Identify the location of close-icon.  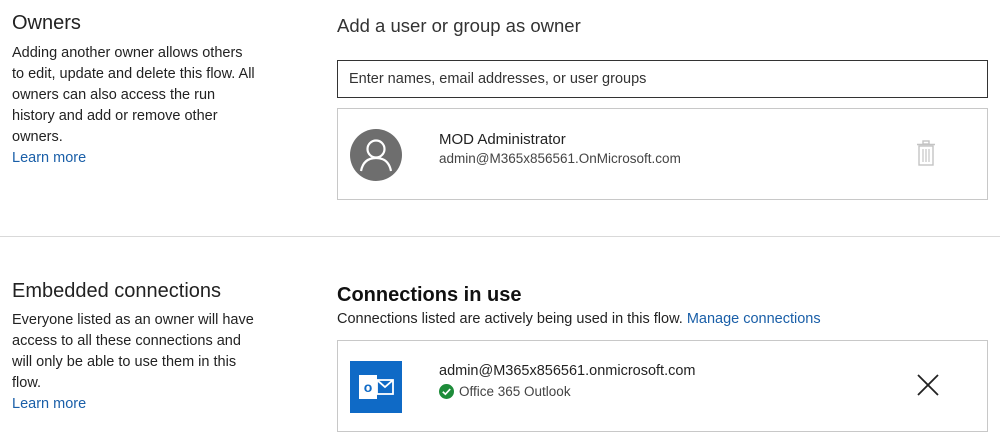
(928, 385).